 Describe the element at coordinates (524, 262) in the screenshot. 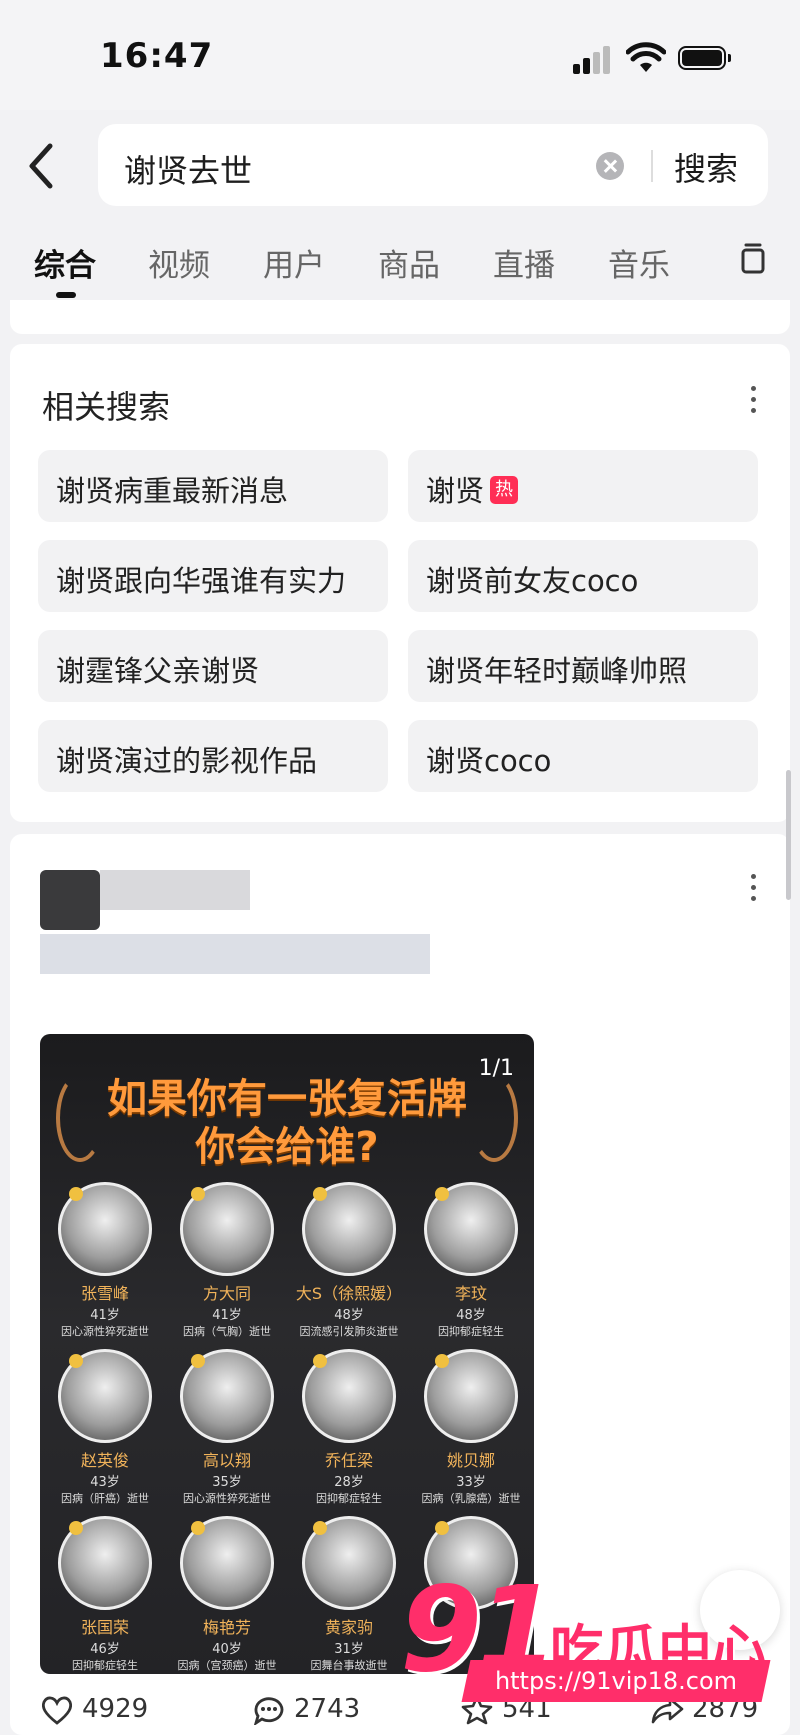

I see `tab-live: 直播` at that location.